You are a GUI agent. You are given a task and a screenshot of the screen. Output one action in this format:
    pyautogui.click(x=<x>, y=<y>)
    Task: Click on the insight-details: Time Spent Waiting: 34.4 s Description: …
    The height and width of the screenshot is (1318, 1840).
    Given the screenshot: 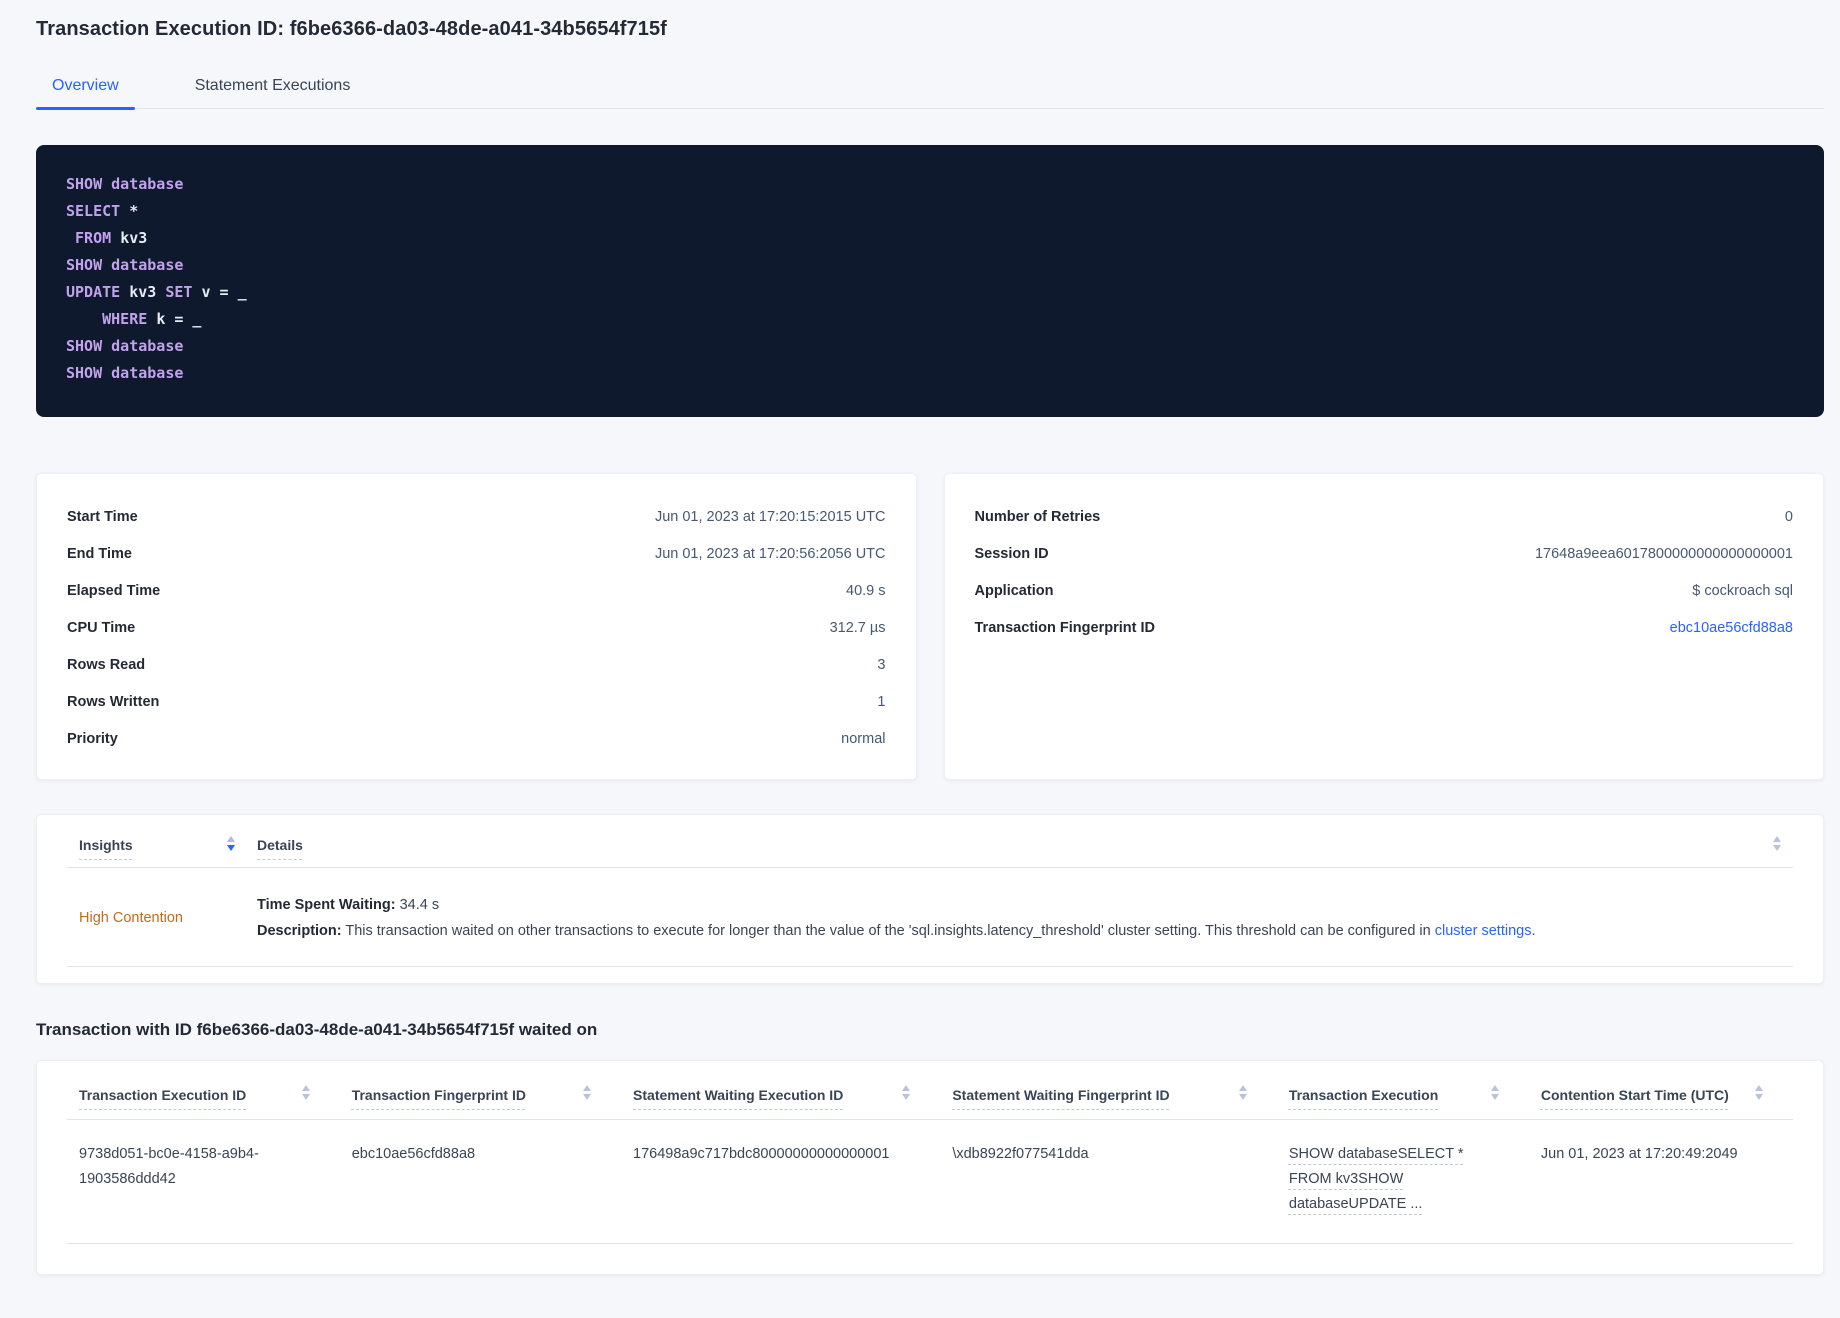 What is the action you would take?
    pyautogui.click(x=1019, y=918)
    